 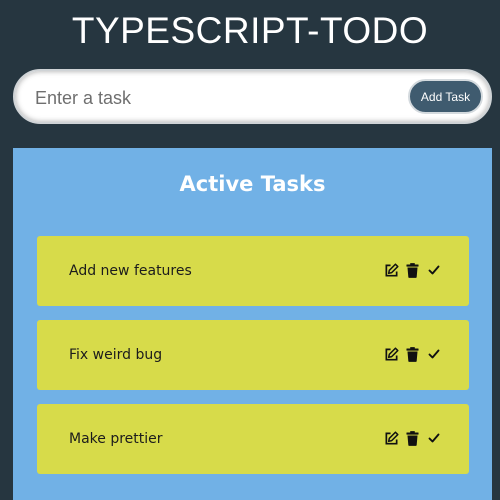 What do you see at coordinates (250, 30) in the screenshot?
I see `app-title: TYPESCRIPT-TODO` at bounding box center [250, 30].